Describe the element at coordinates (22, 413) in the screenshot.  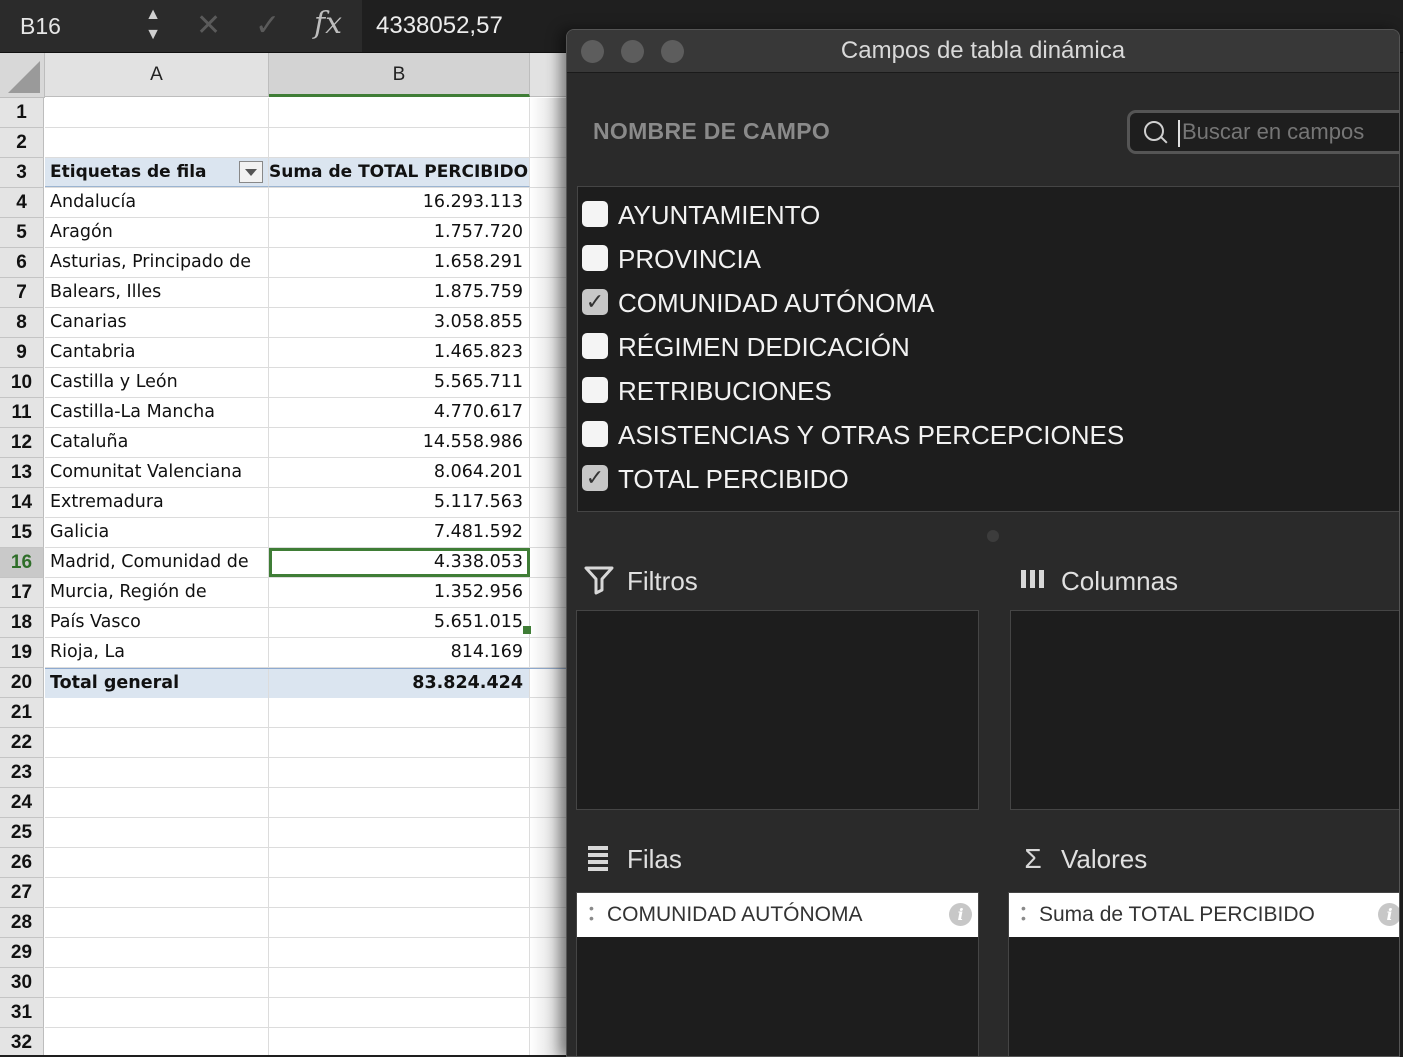
I see `row-header: 11` at that location.